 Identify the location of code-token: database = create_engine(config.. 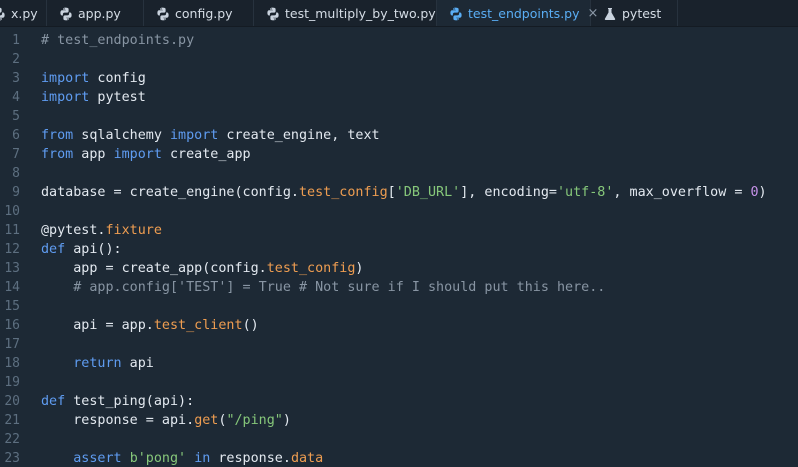
(170, 192).